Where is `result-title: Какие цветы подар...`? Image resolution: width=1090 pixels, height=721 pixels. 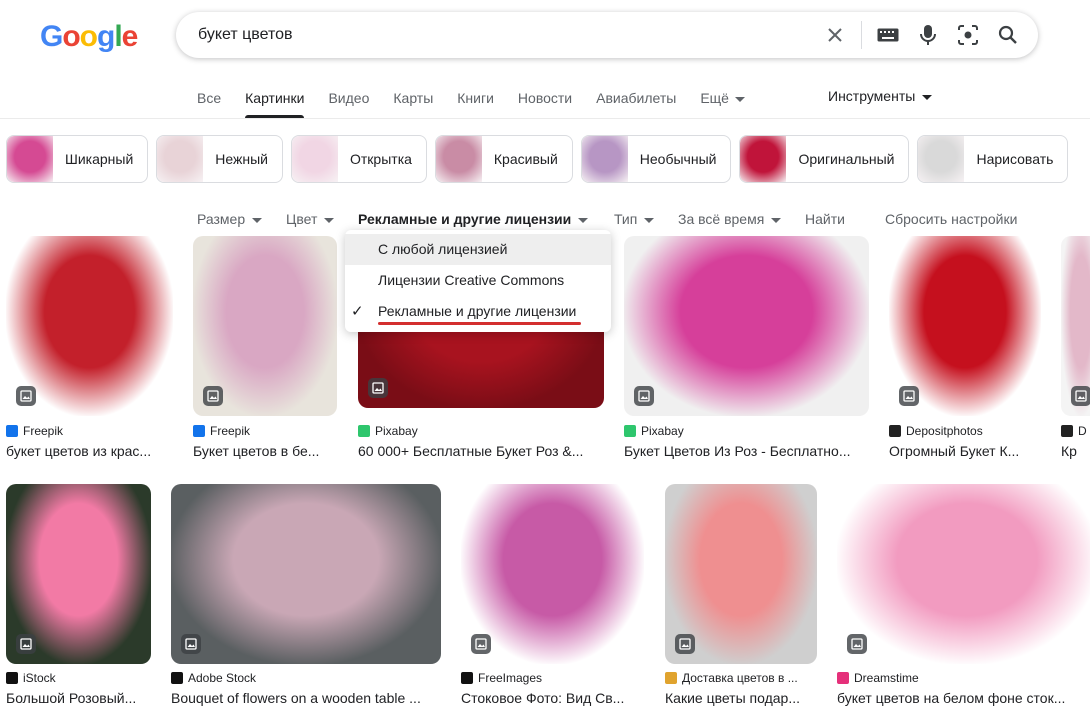
result-title: Какие цветы подар... is located at coordinates (751, 698).